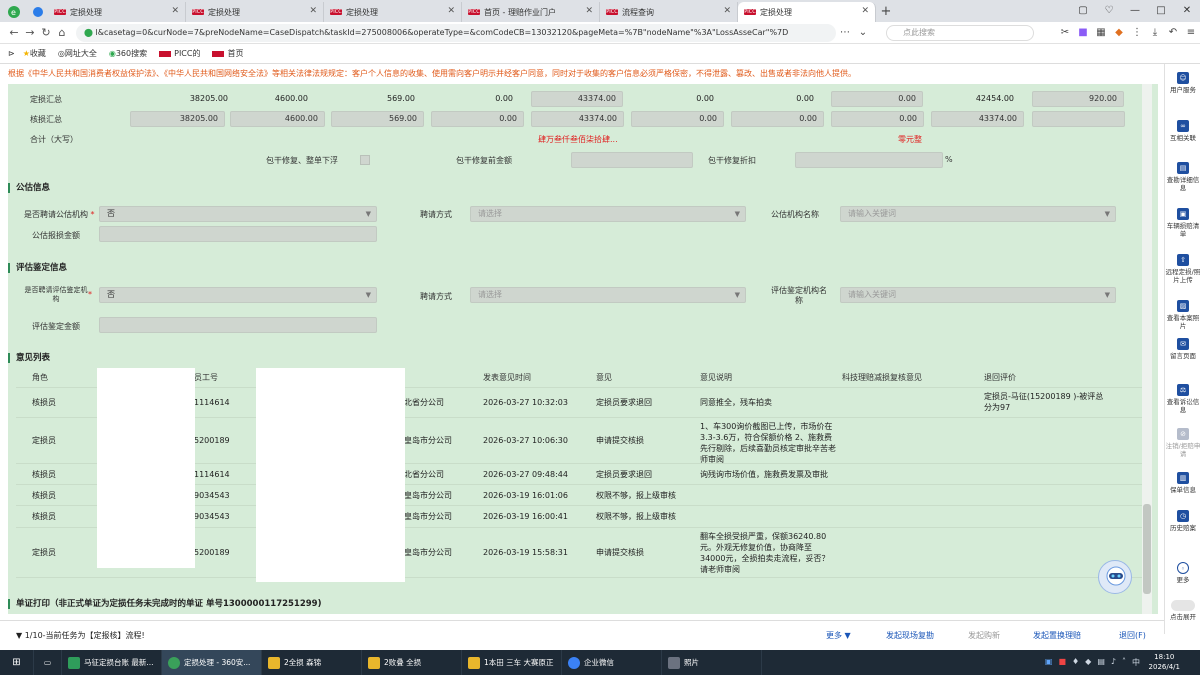 This screenshot has width=1200, height=675. Describe the element at coordinates (46, 32) in the screenshot. I see `reload-icon: ↻` at that location.